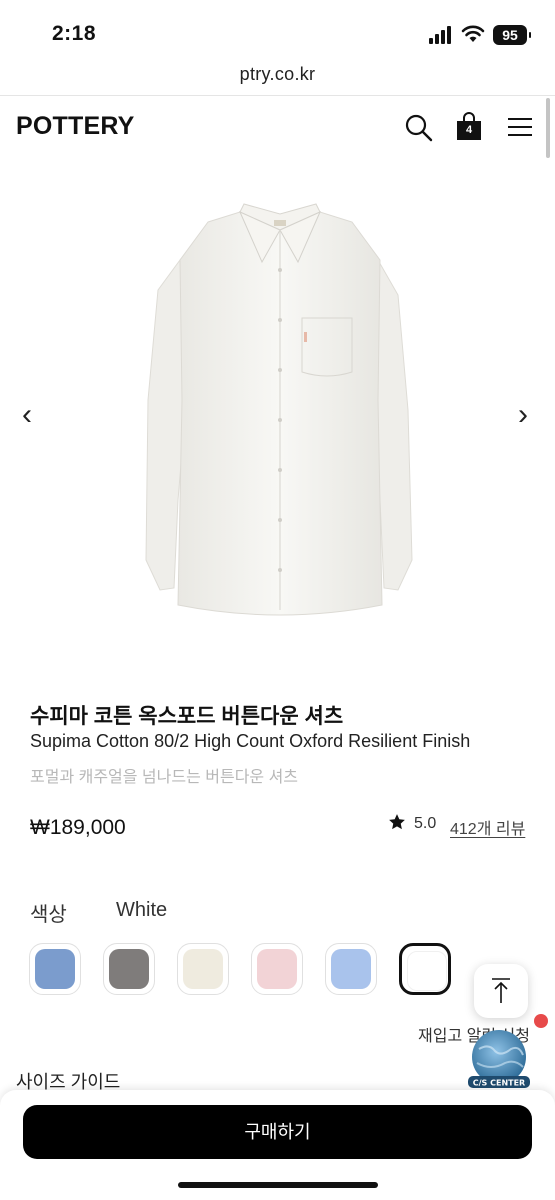 The height and width of the screenshot is (1200, 555). What do you see at coordinates (277, 74) in the screenshot?
I see `address-bar: ptry.co.kr` at bounding box center [277, 74].